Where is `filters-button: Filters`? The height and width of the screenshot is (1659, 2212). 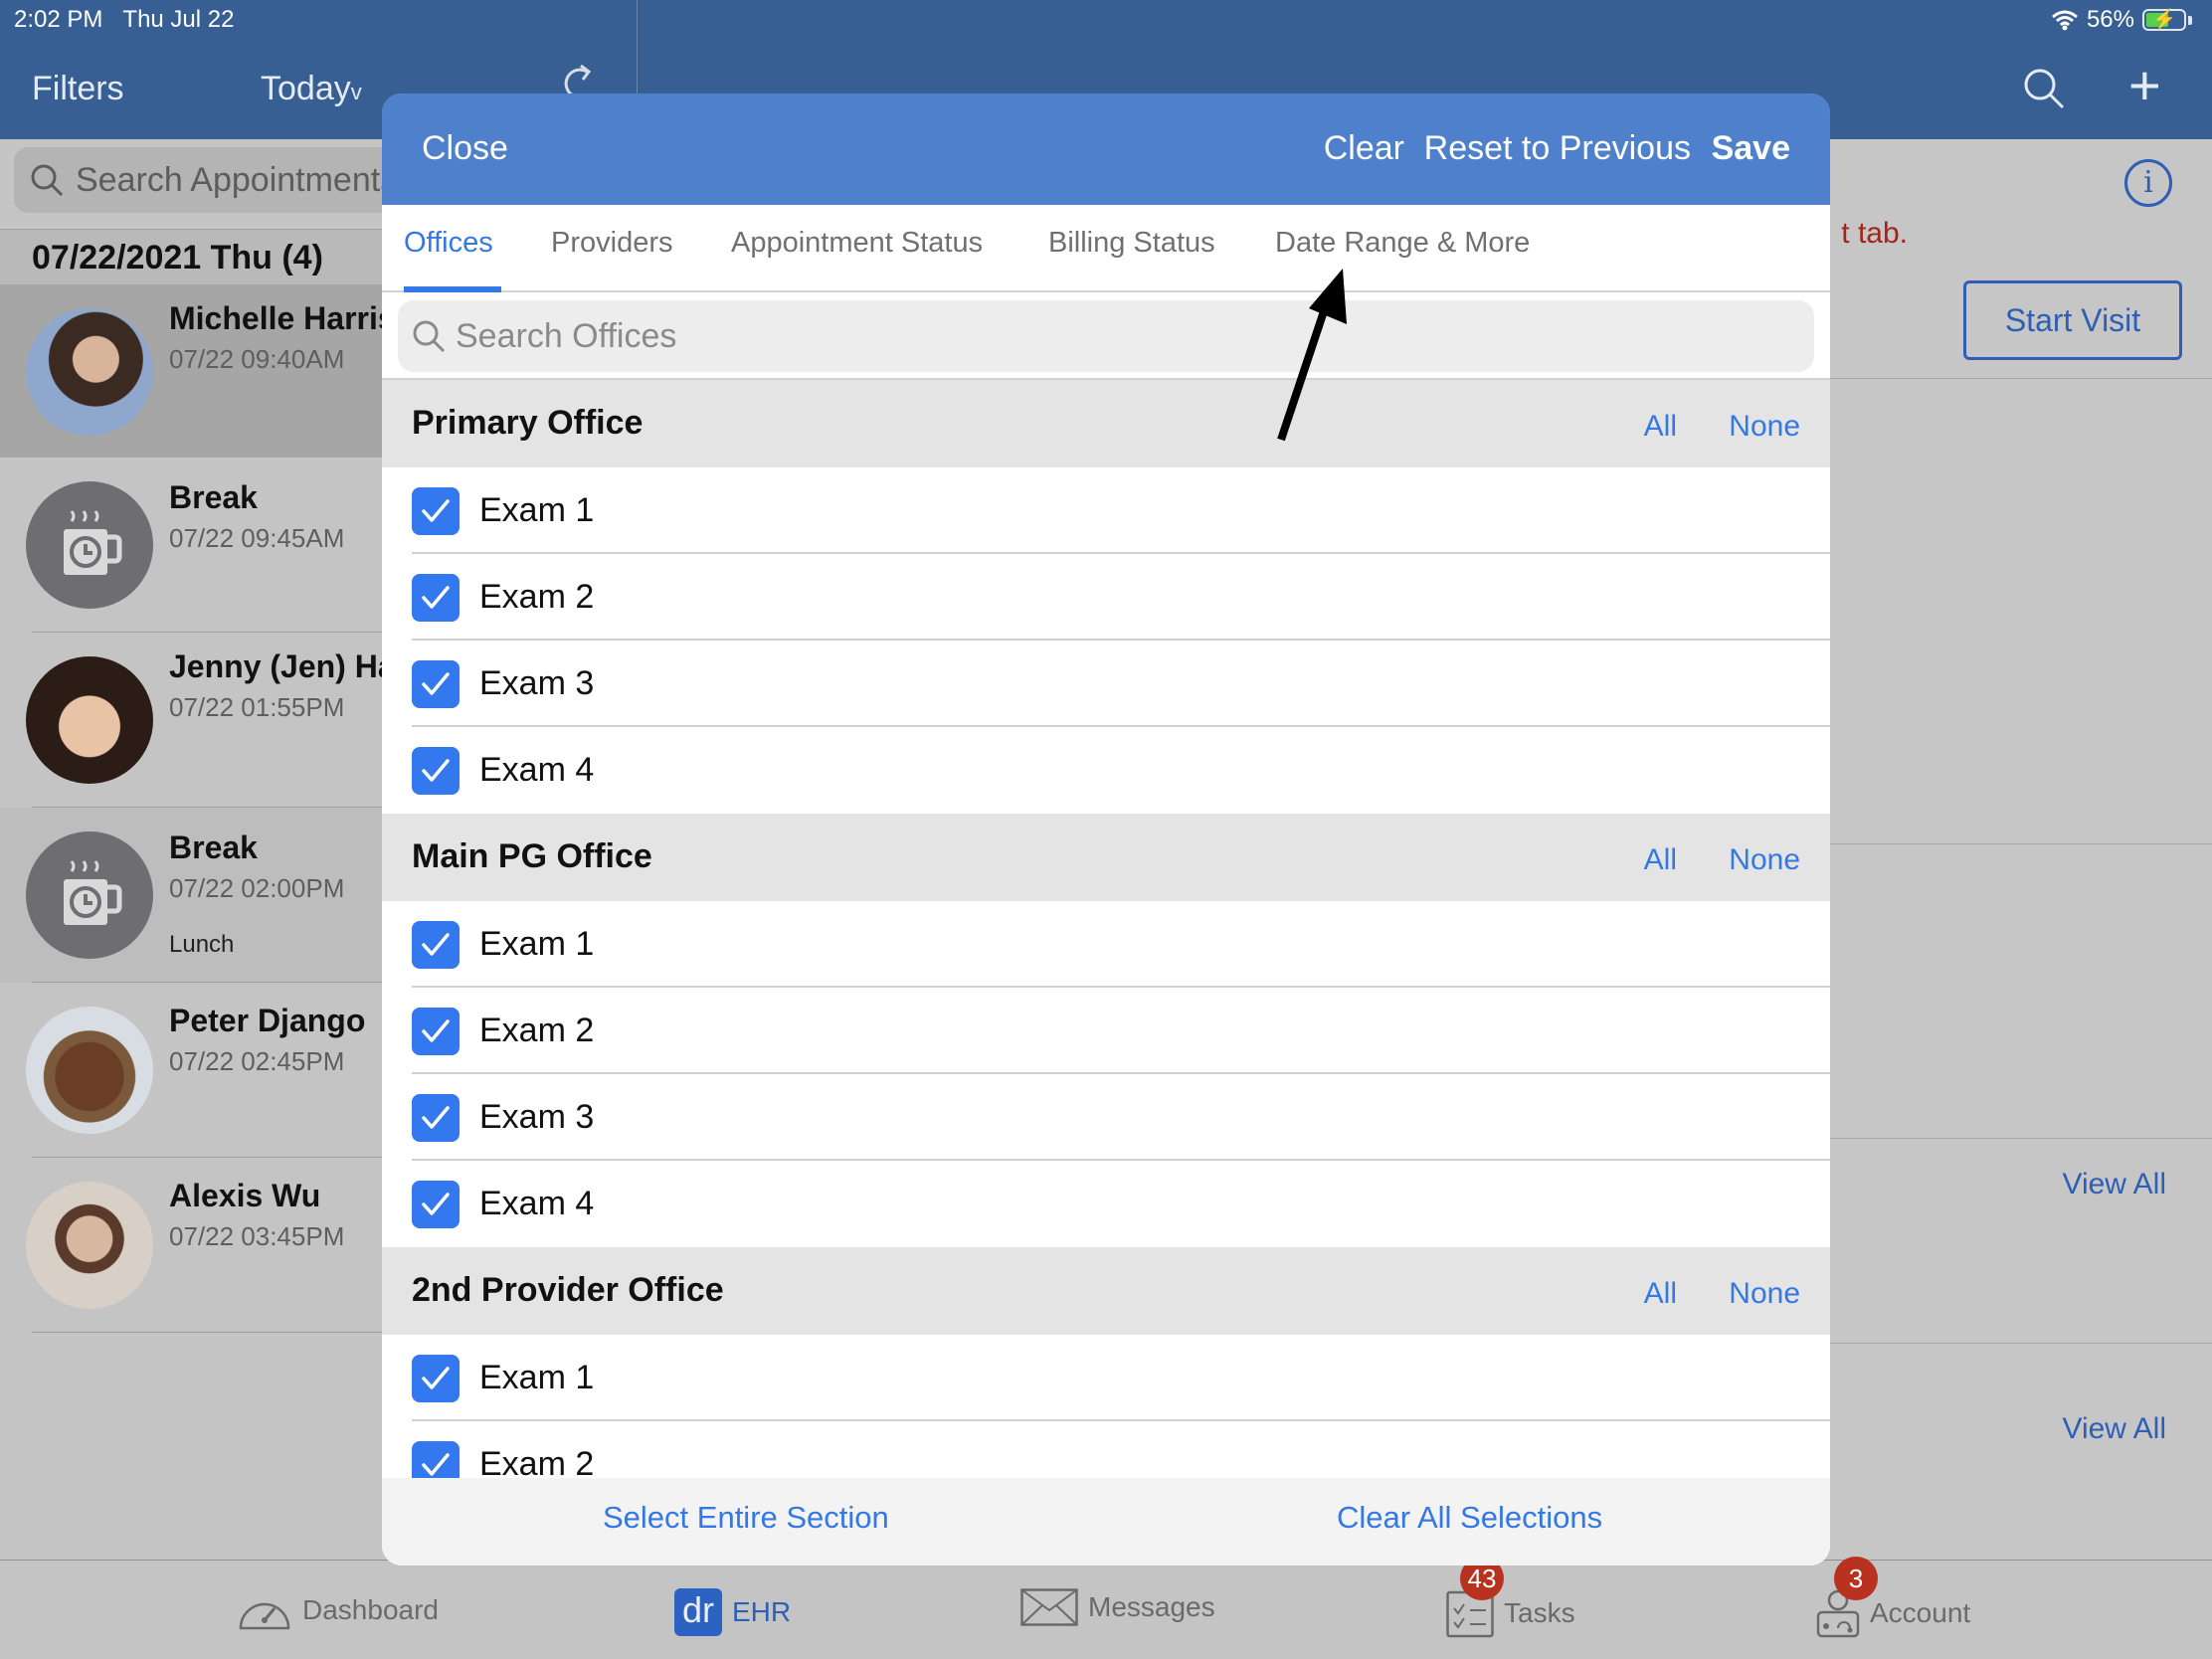 filters-button: Filters is located at coordinates (78, 89).